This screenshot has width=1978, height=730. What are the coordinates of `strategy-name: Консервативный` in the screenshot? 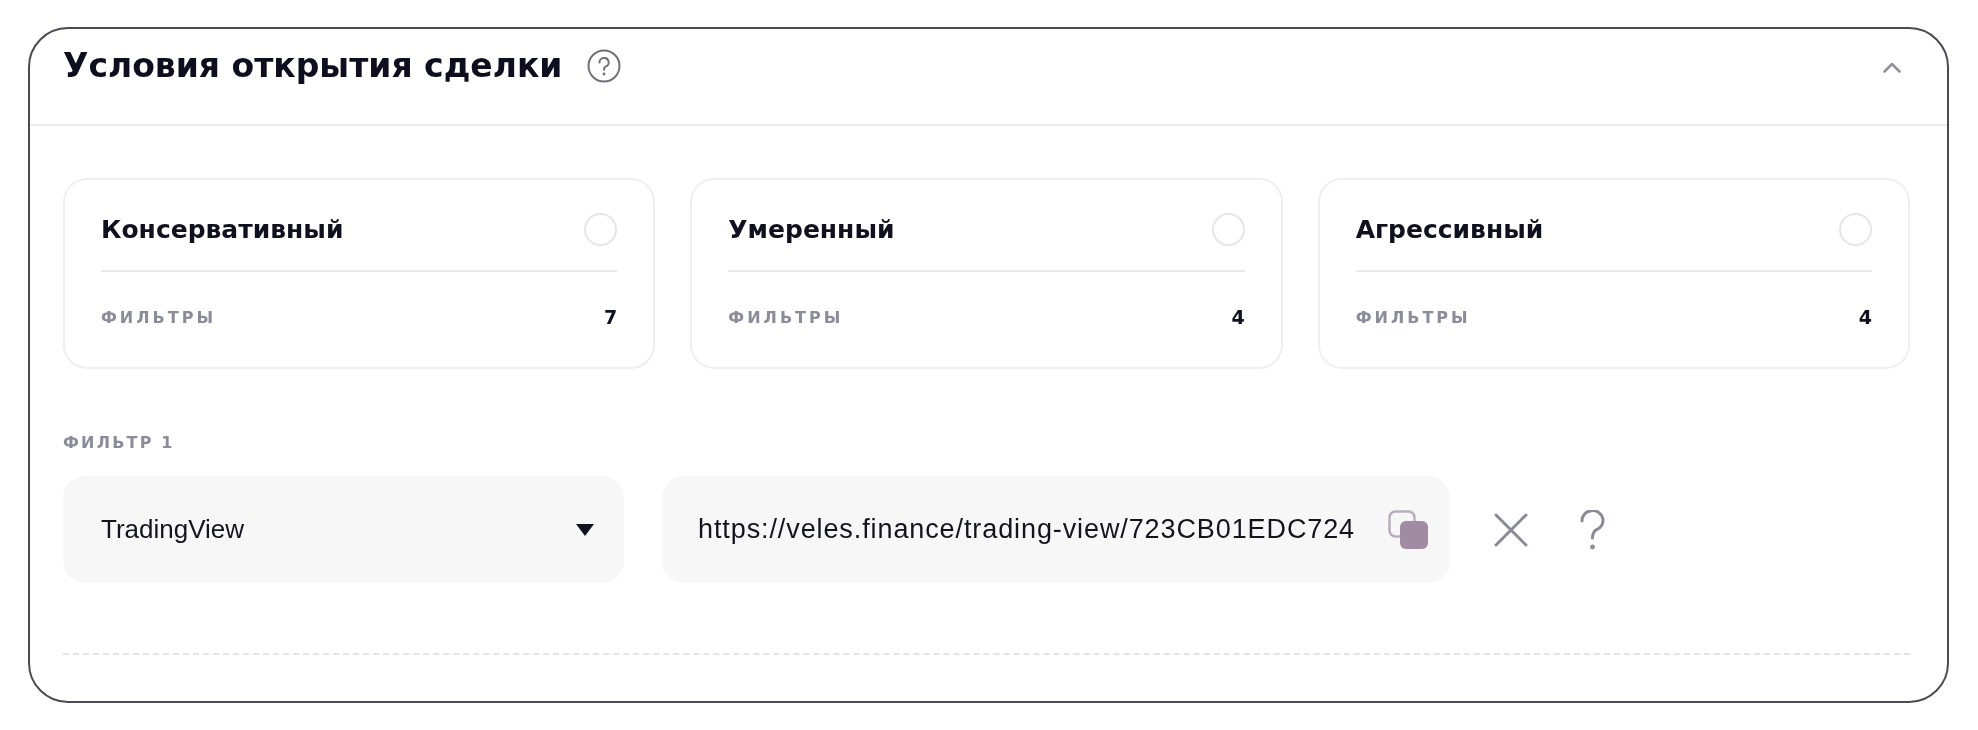 It's located at (222, 229).